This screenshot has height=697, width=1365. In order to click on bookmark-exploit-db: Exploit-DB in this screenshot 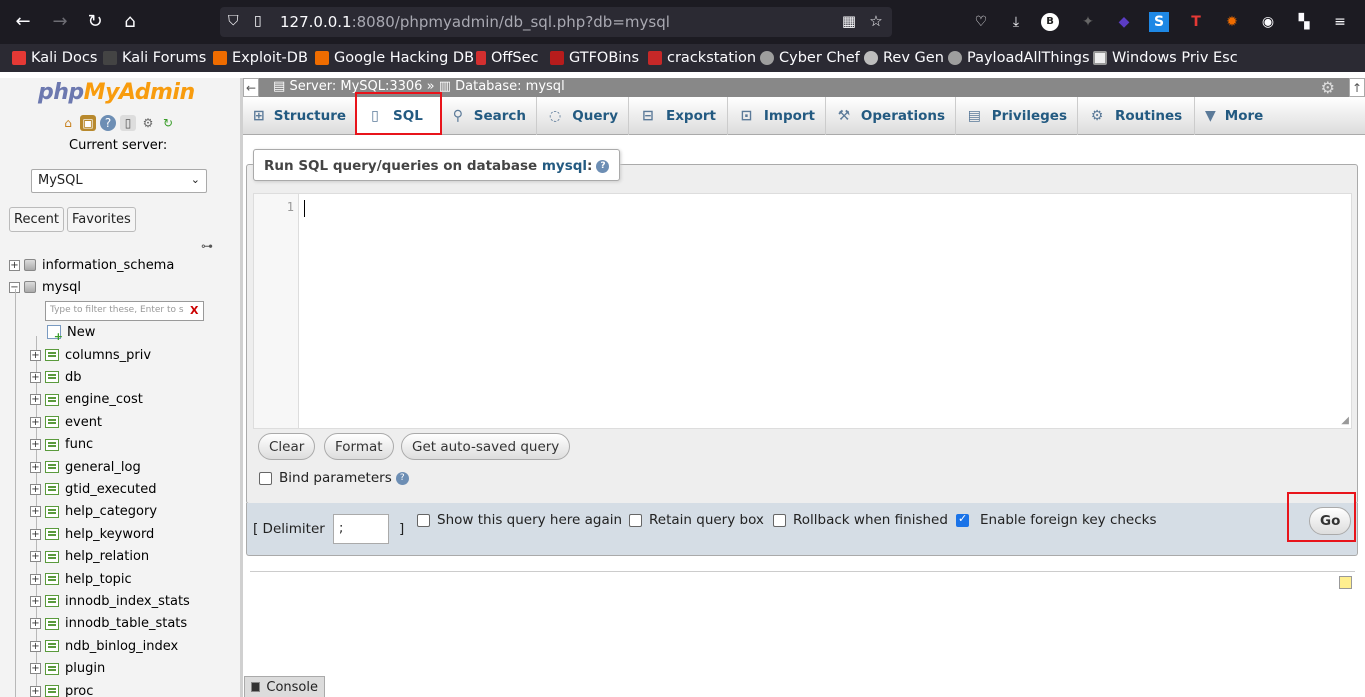, I will do `click(260, 58)`.